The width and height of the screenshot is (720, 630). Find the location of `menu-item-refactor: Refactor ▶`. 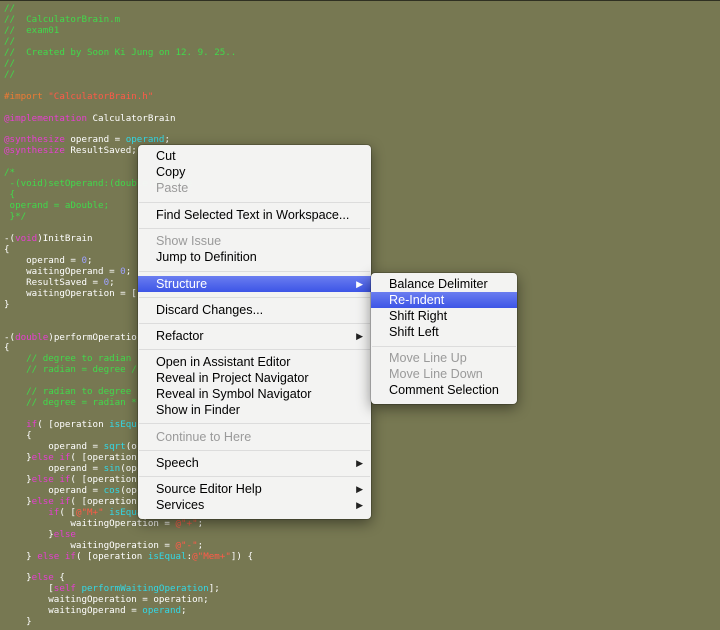

menu-item-refactor: Refactor ▶ is located at coordinates (254, 336).